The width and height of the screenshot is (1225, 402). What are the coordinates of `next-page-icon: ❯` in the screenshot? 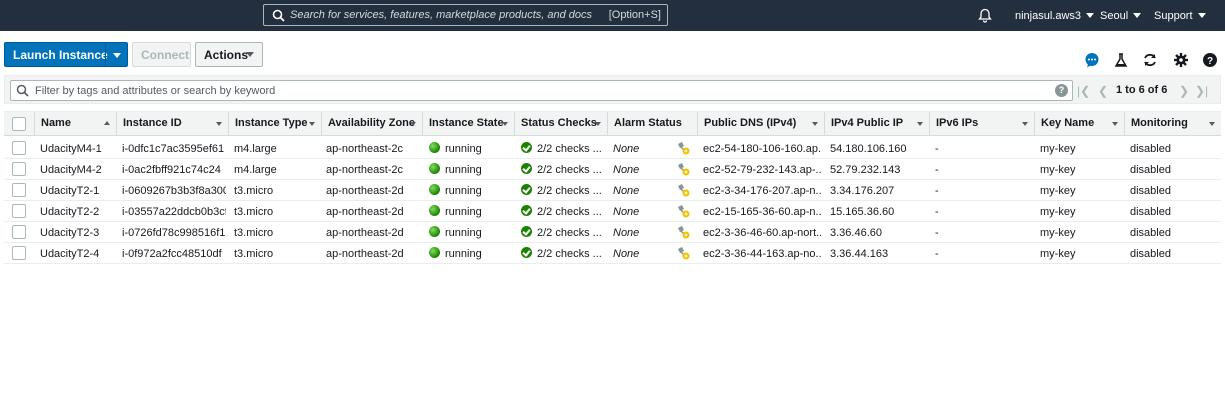 It's located at (1184, 91).